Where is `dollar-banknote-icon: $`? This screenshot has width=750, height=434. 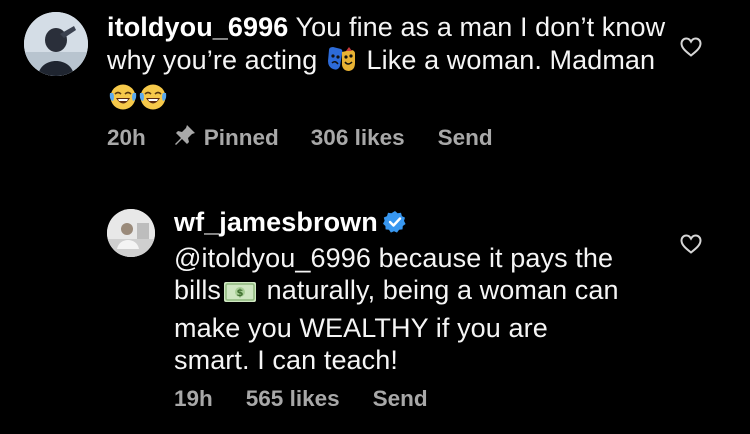 dollar-banknote-icon: $ is located at coordinates (240, 295).